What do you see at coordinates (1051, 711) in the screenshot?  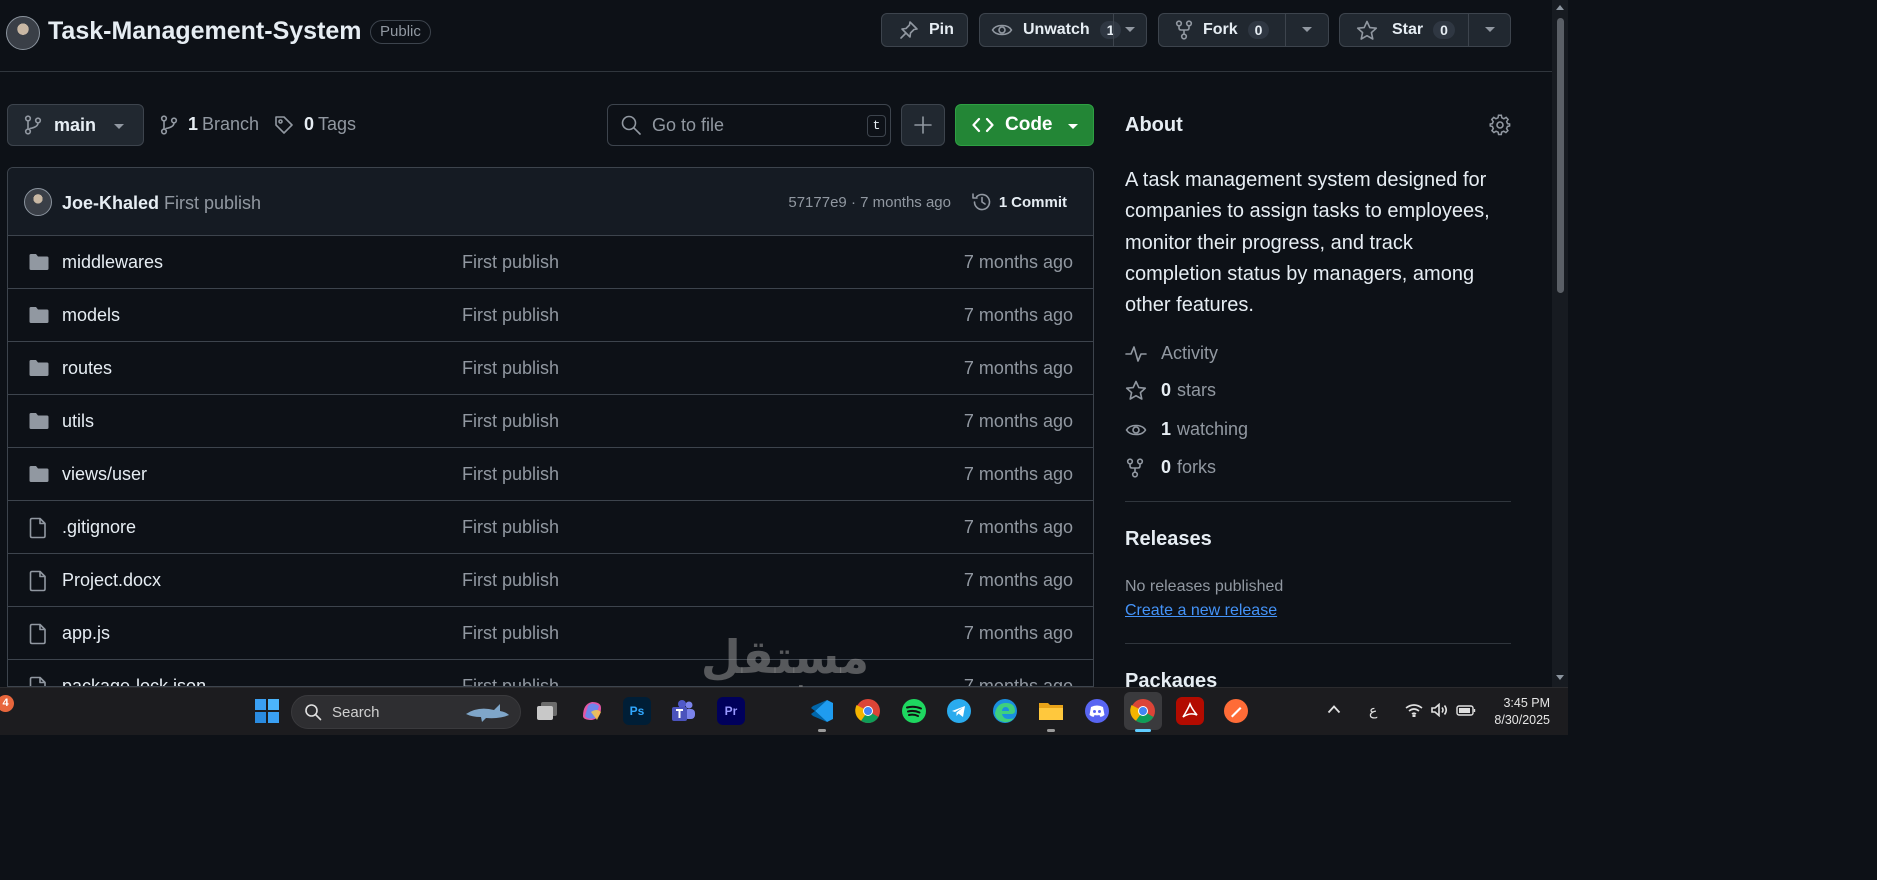 I see `file-explorer-icon` at bounding box center [1051, 711].